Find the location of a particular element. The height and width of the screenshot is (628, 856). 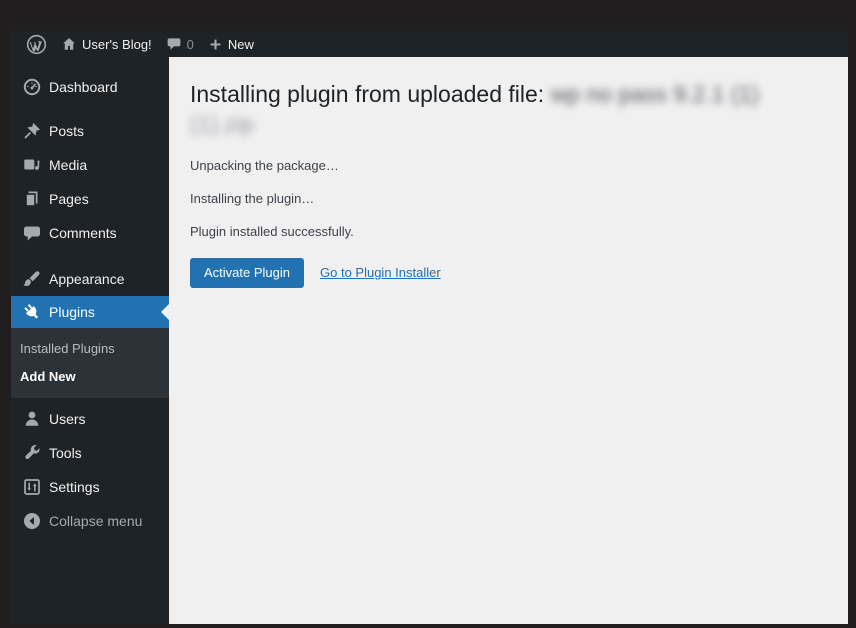

new-content-menu: New is located at coordinates (231, 44).